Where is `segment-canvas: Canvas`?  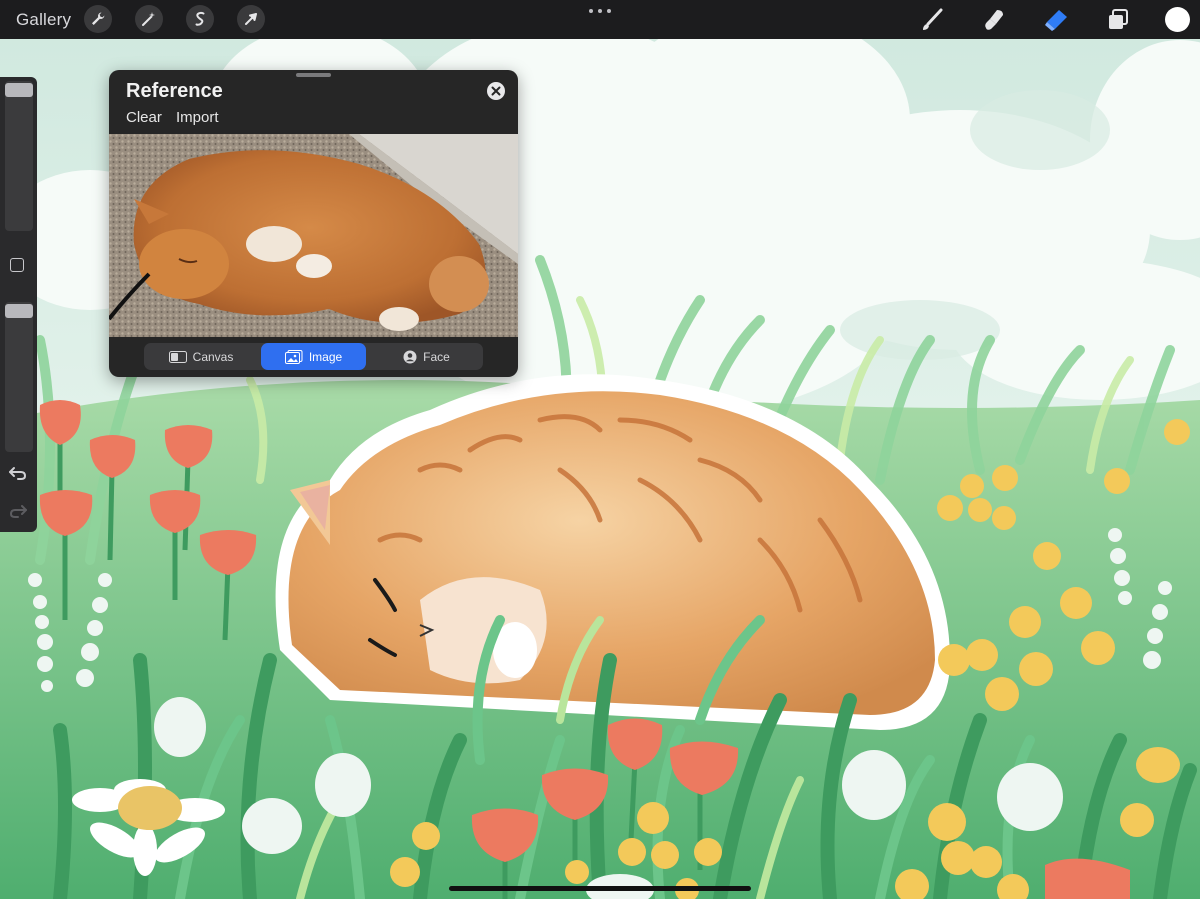
segment-canvas: Canvas is located at coordinates (201, 356).